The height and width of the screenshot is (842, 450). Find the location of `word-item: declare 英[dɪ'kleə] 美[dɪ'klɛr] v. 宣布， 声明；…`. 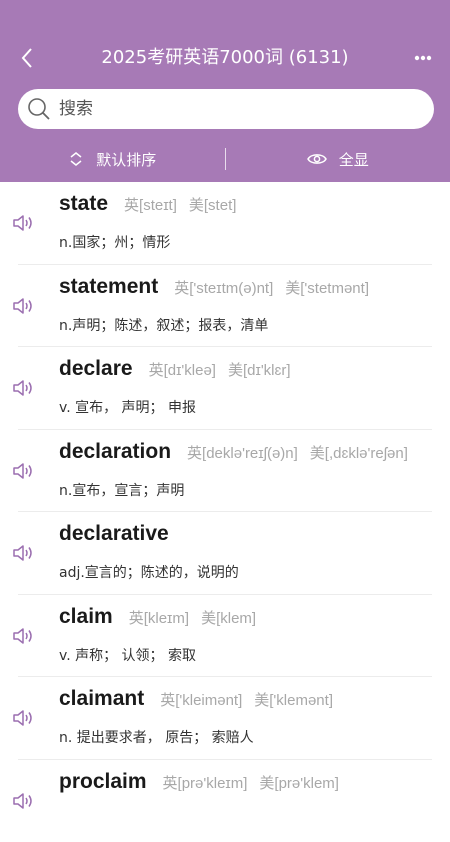

word-item: declare 英[dɪ'kleə] 美[dɪ'klɛr] v. 宣布， 声明；… is located at coordinates (225, 388).